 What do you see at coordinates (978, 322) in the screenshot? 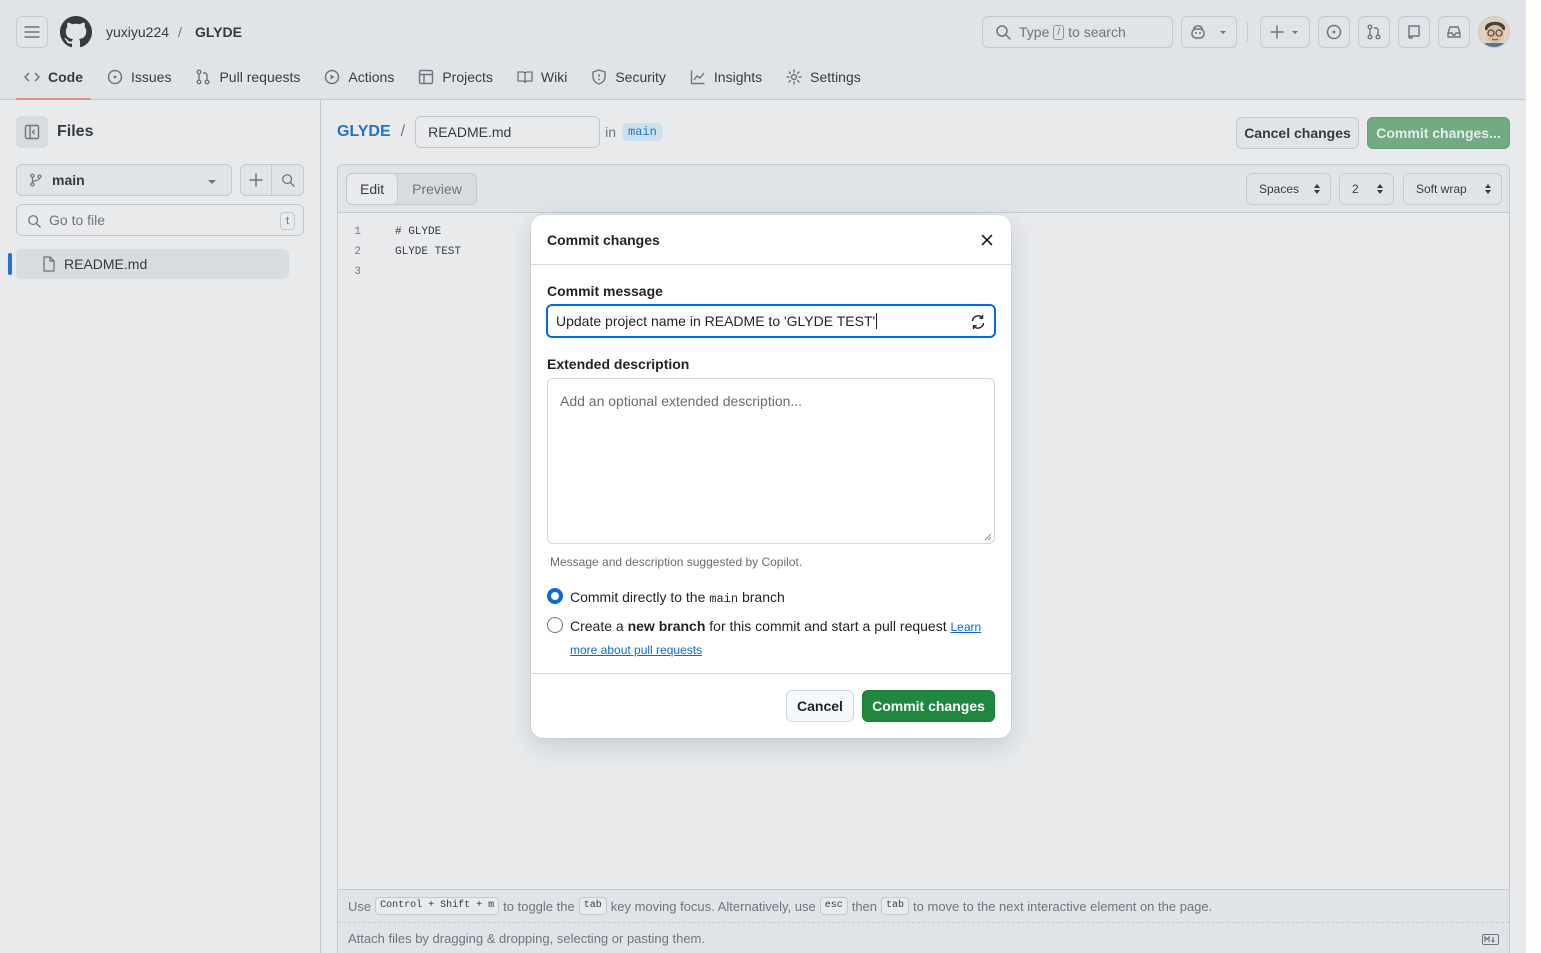
I see `regenerate-icon` at bounding box center [978, 322].